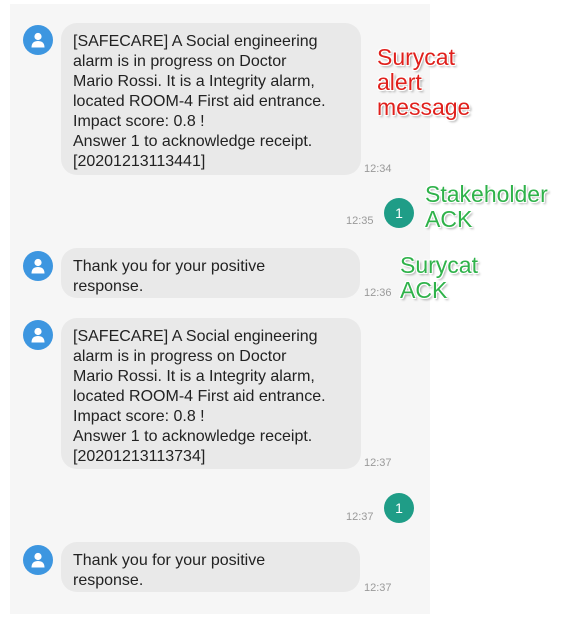 This screenshot has width=571, height=618. I want to click on message-timestamp: 12:35, so click(360, 221).